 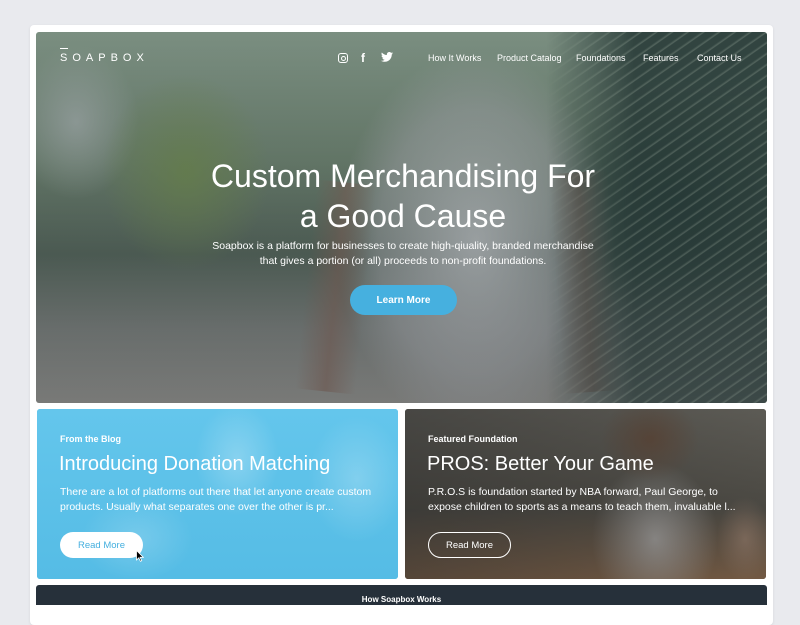 What do you see at coordinates (529, 58) in the screenshot?
I see `nav-product-catalog: Product Catalog` at bounding box center [529, 58].